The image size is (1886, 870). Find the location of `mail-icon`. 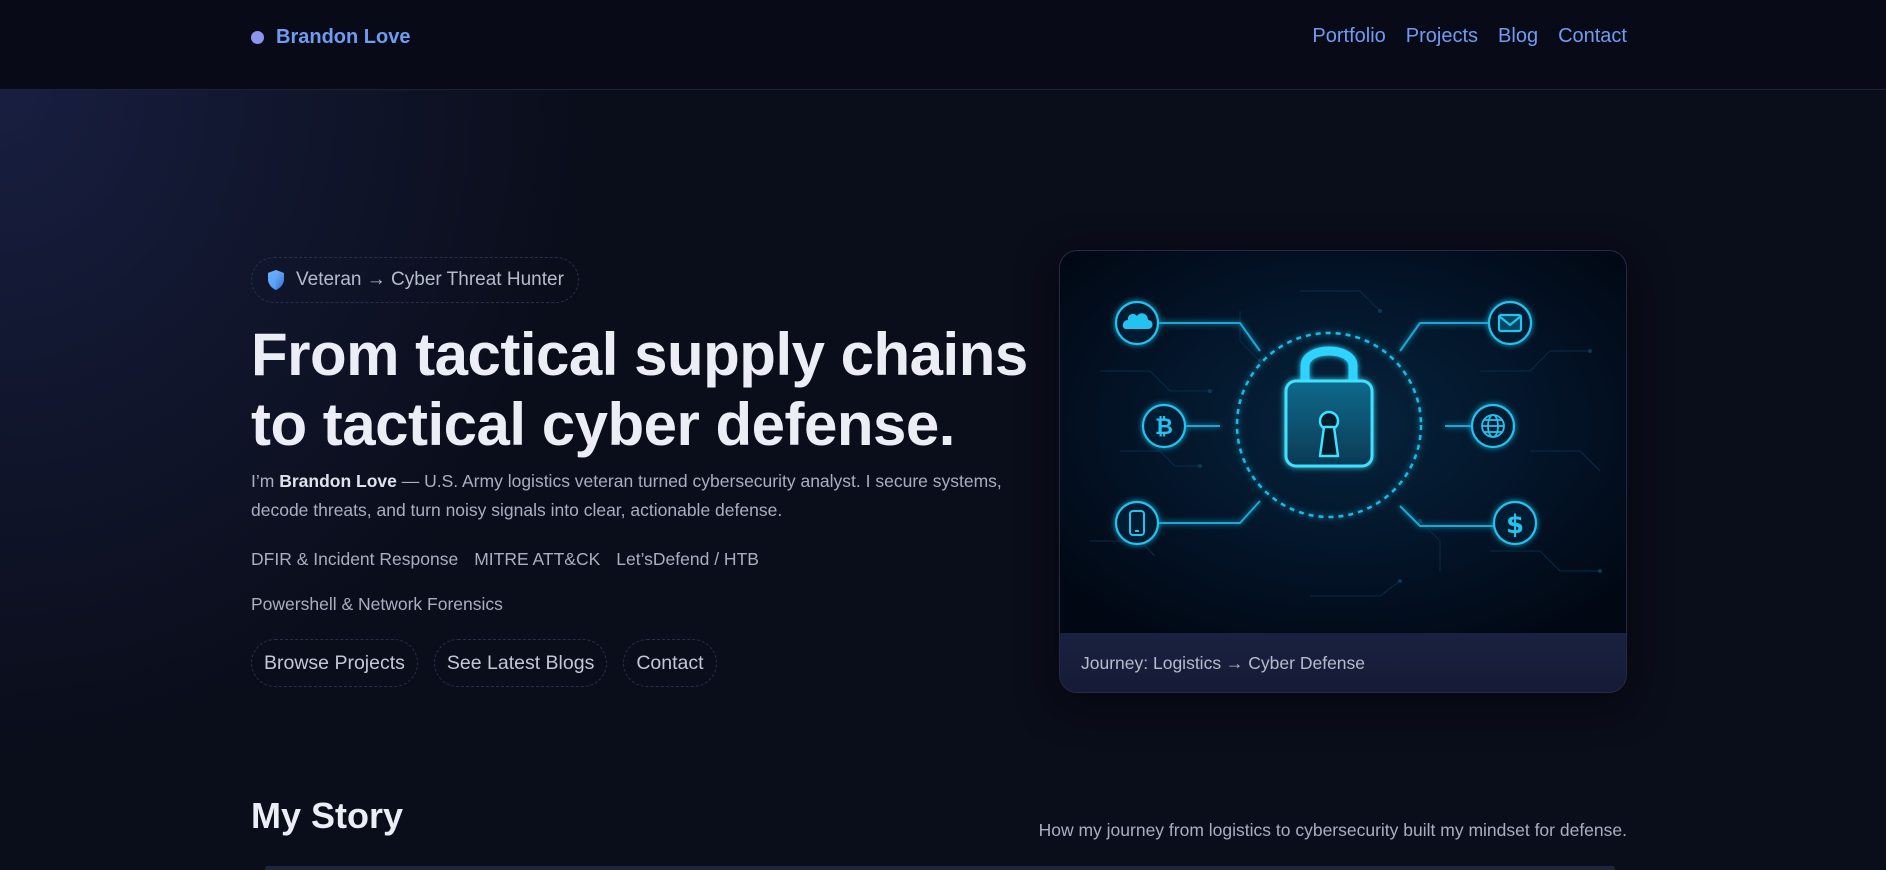

mail-icon is located at coordinates (1510, 323).